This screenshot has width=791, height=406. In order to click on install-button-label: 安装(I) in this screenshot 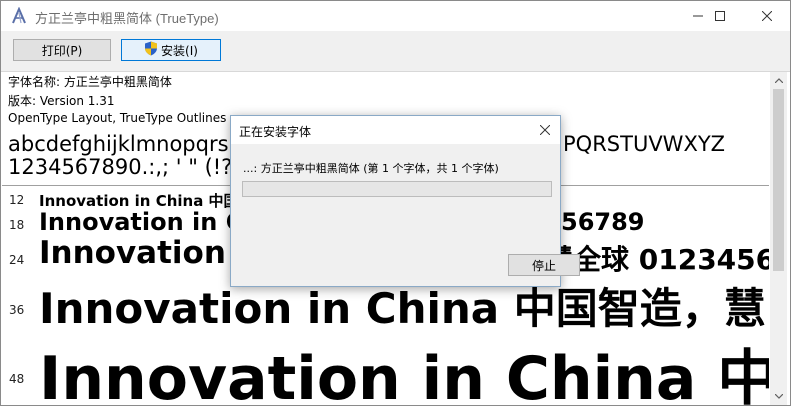, I will do `click(179, 50)`.